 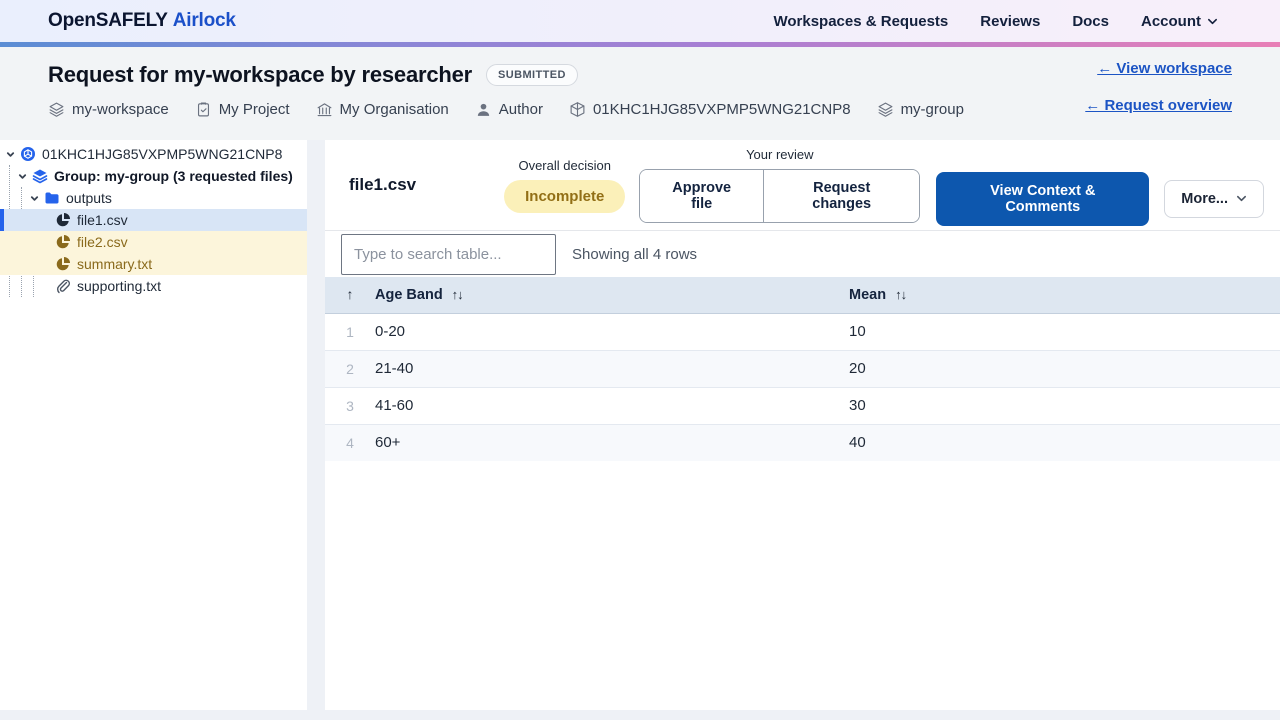 I want to click on table-row: 2 21-40 20, so click(x=802, y=368).